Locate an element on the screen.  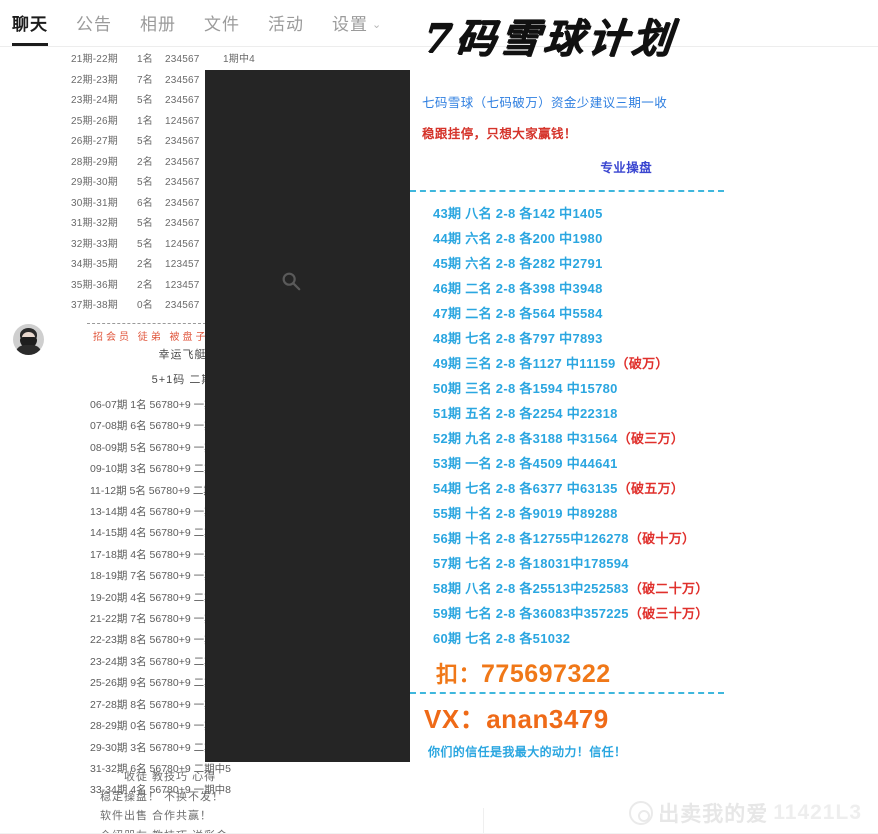
entry-text: 57期 七名 2-8 各18031中178594 is located at coordinates (531, 563).